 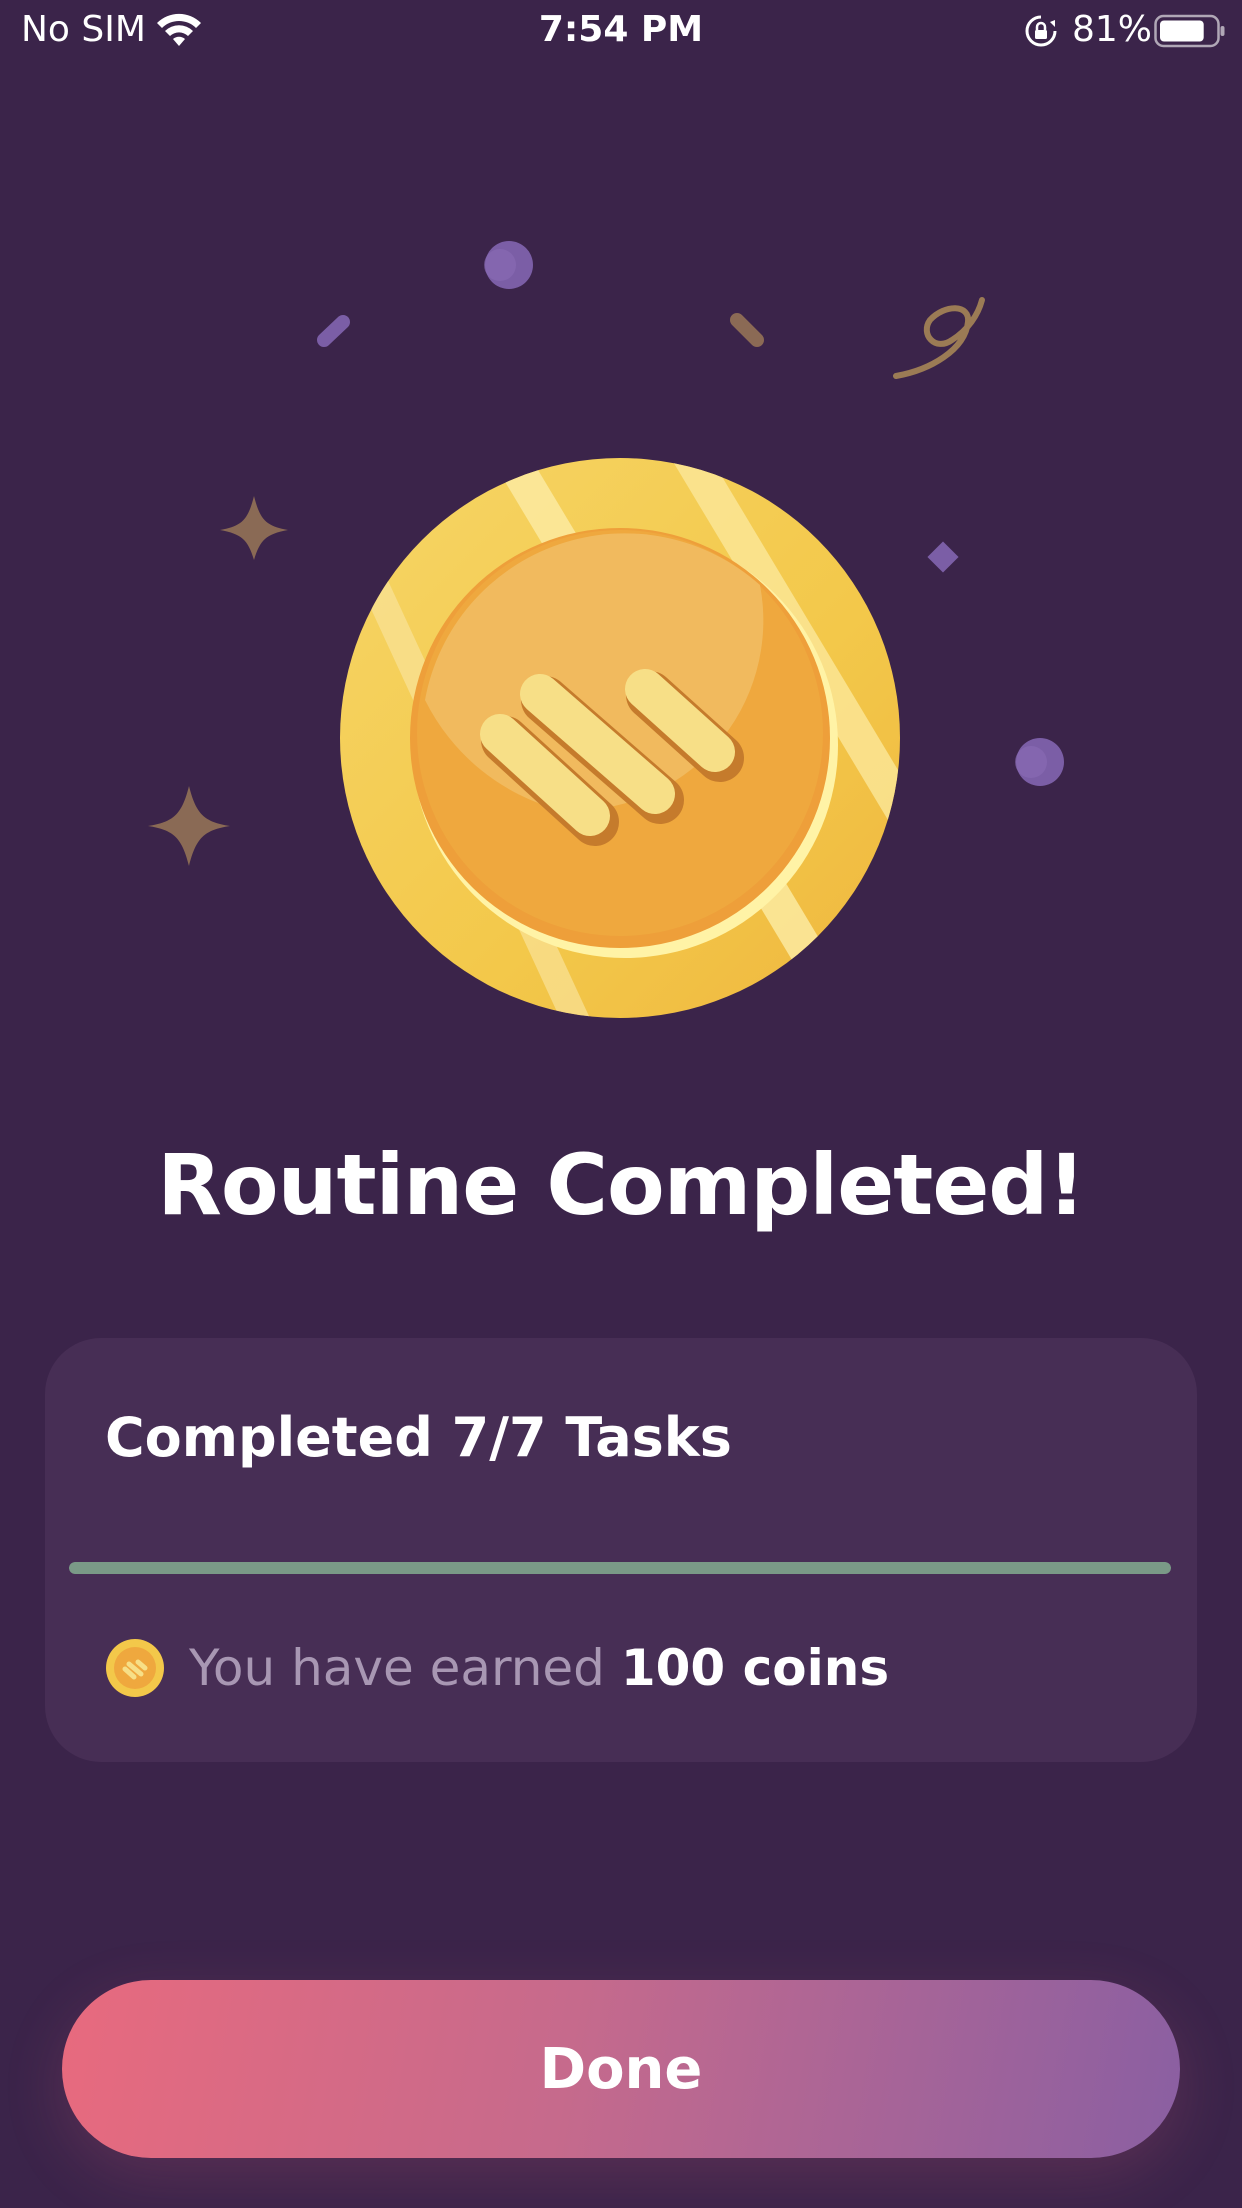 I want to click on done-button-label: Done, so click(x=621, y=2069).